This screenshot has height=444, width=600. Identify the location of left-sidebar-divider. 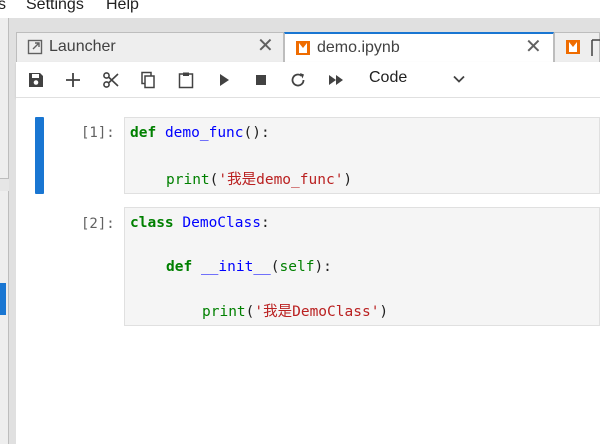
(4, 184).